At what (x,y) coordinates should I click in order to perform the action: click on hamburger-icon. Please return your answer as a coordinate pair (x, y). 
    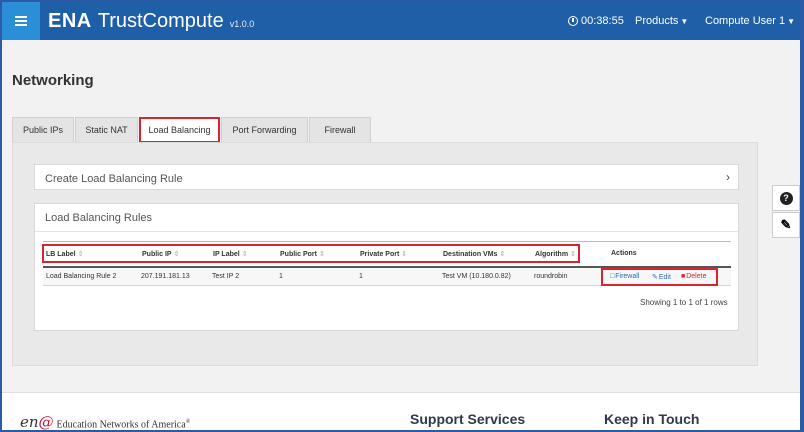
    Looking at the image, I should click on (21, 21).